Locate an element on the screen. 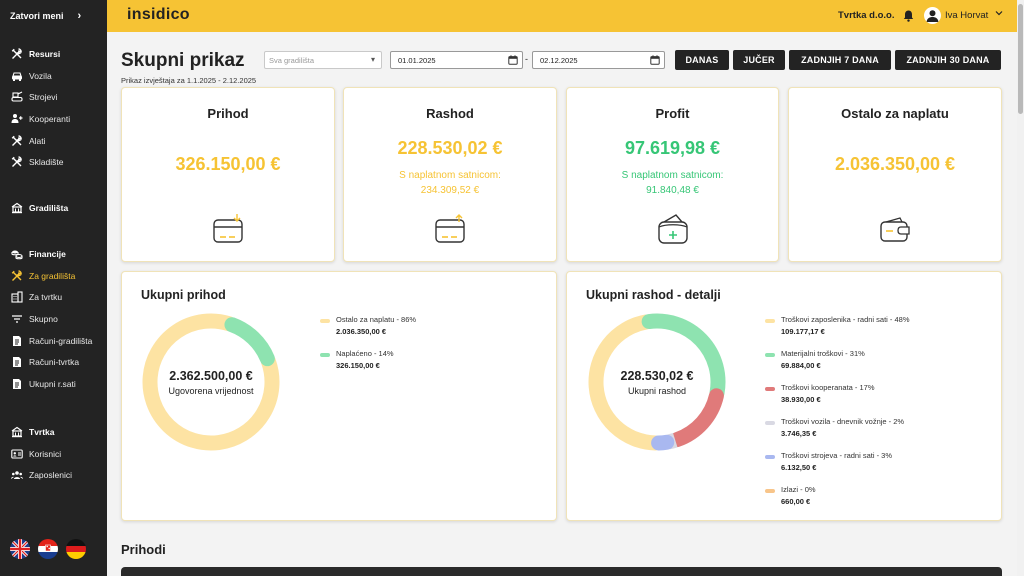 This screenshot has height=576, width=1024. sidebar-item-za-gradili-ta: Za gradilišta is located at coordinates (53, 276).